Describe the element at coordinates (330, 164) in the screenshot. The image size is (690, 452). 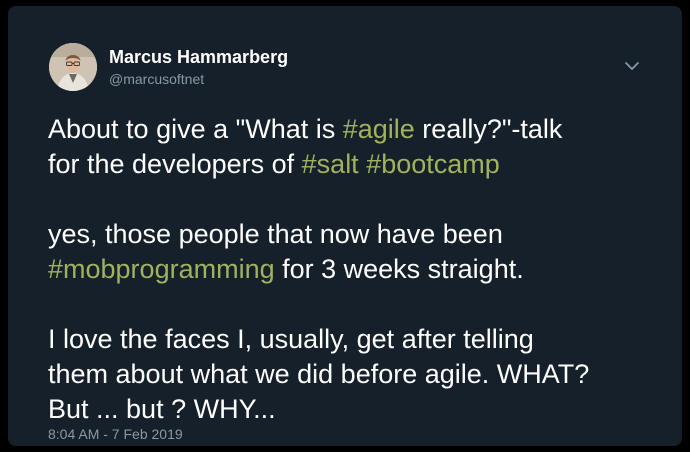
I see `hashtag-salt: #salt` at that location.